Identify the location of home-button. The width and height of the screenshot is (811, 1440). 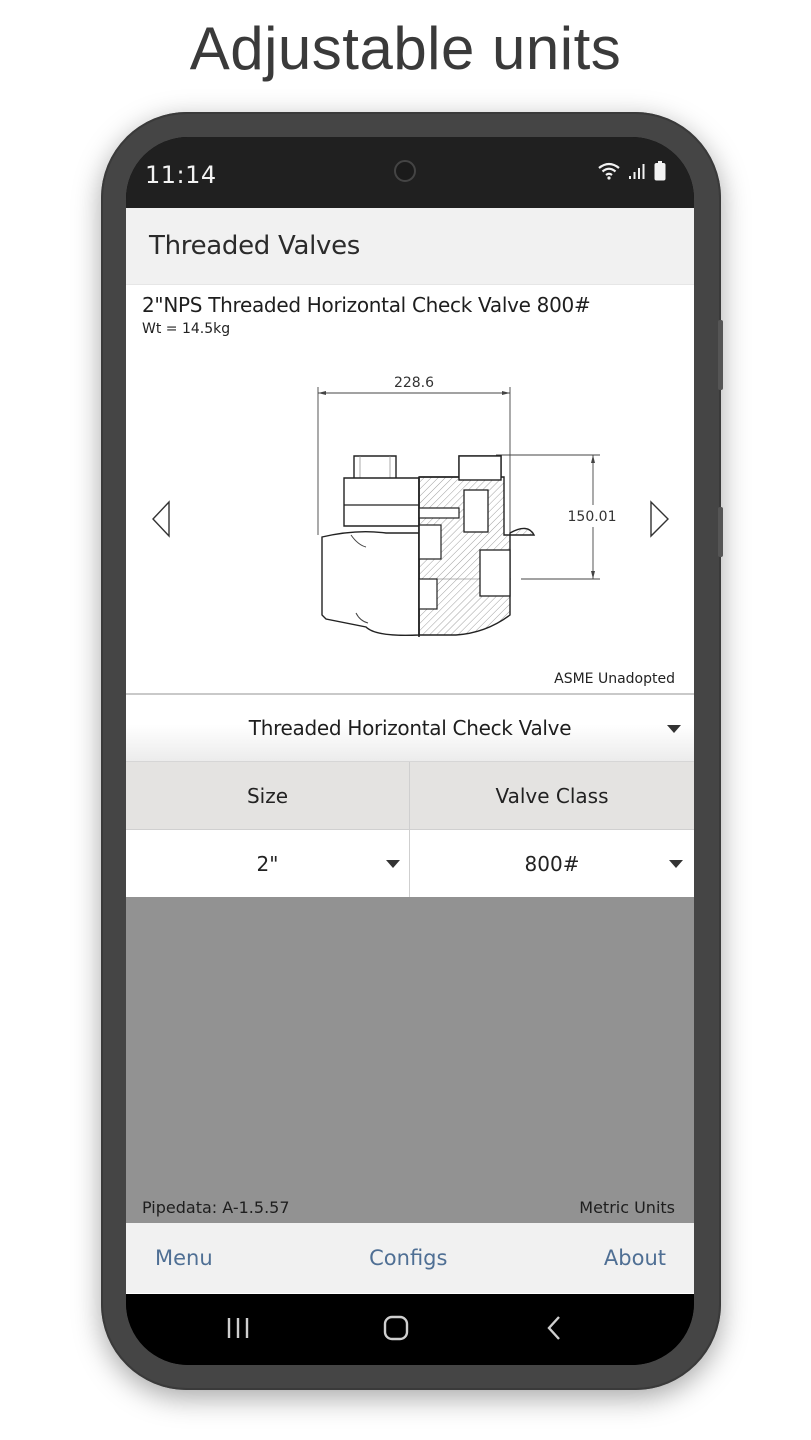
(396, 1330).